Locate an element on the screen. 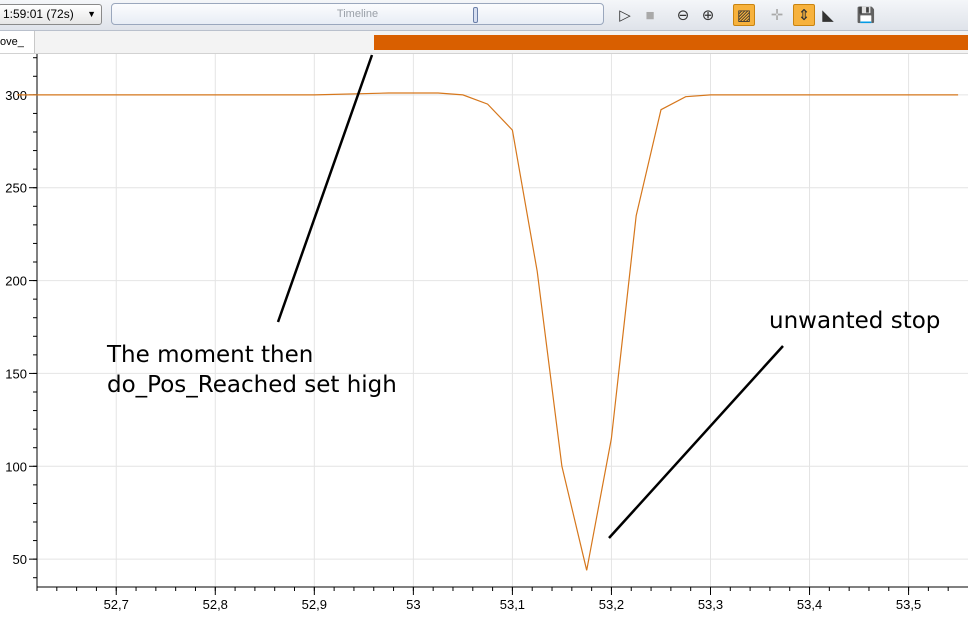 This screenshot has width=968, height=621. x-tick-label: 52,7 is located at coordinates (116, 604).